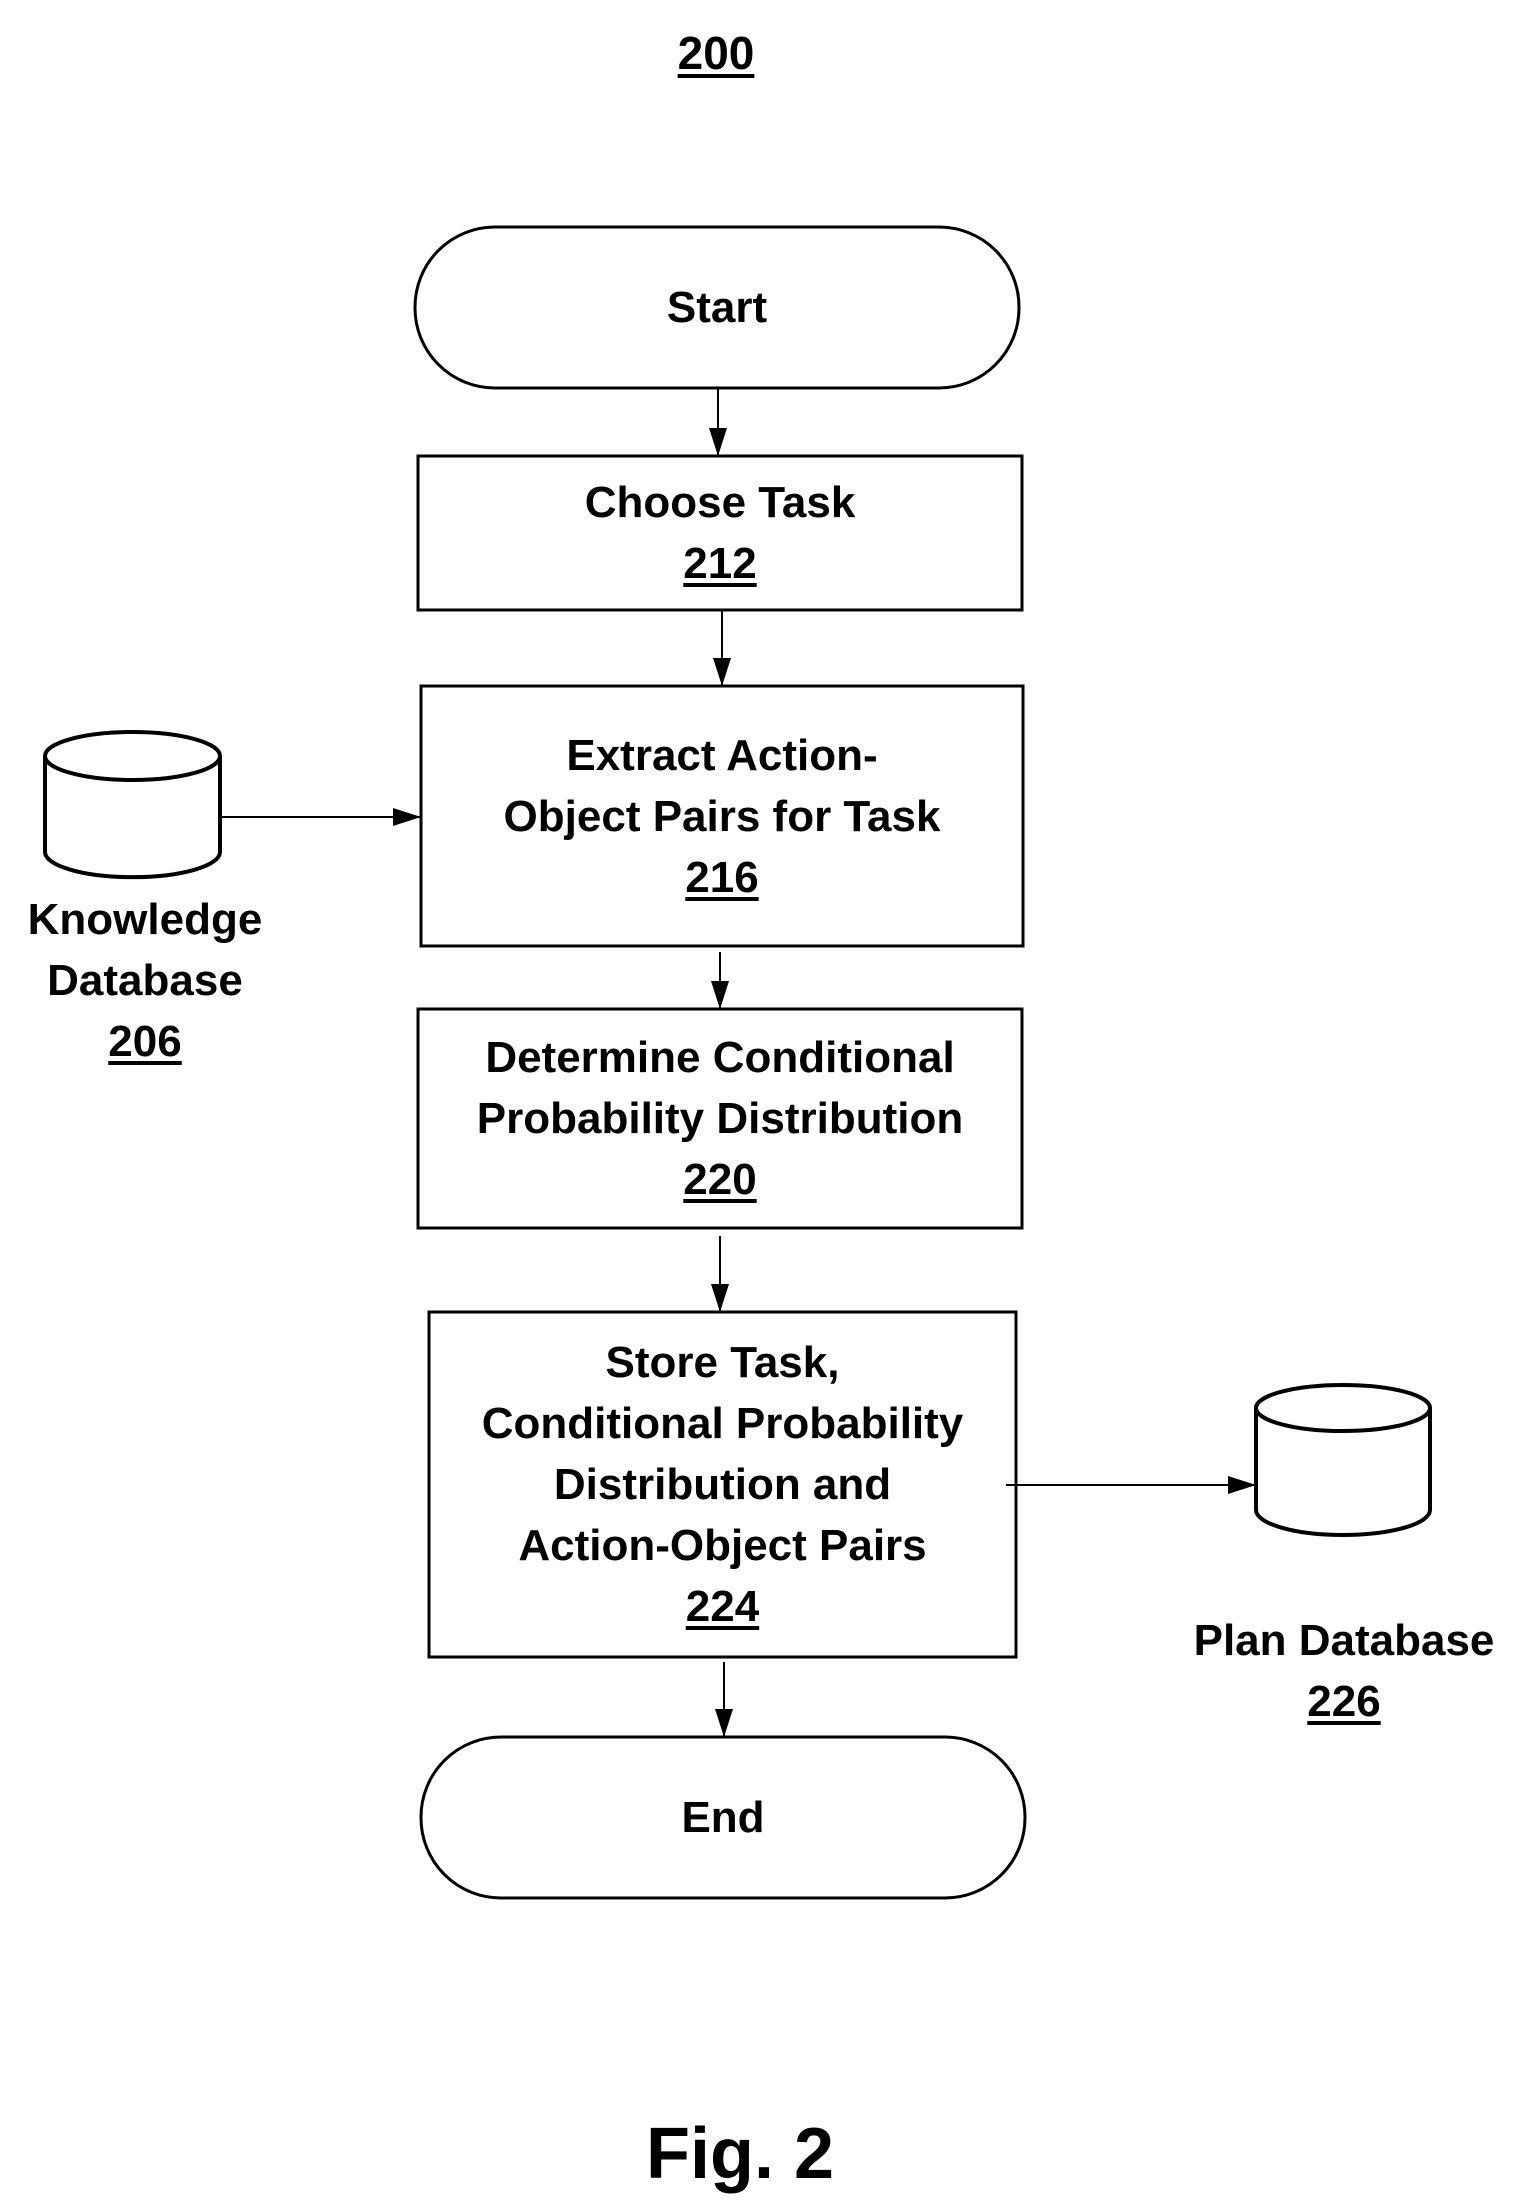  I want to click on choose-task-label: Choose Task 212, so click(720, 533).